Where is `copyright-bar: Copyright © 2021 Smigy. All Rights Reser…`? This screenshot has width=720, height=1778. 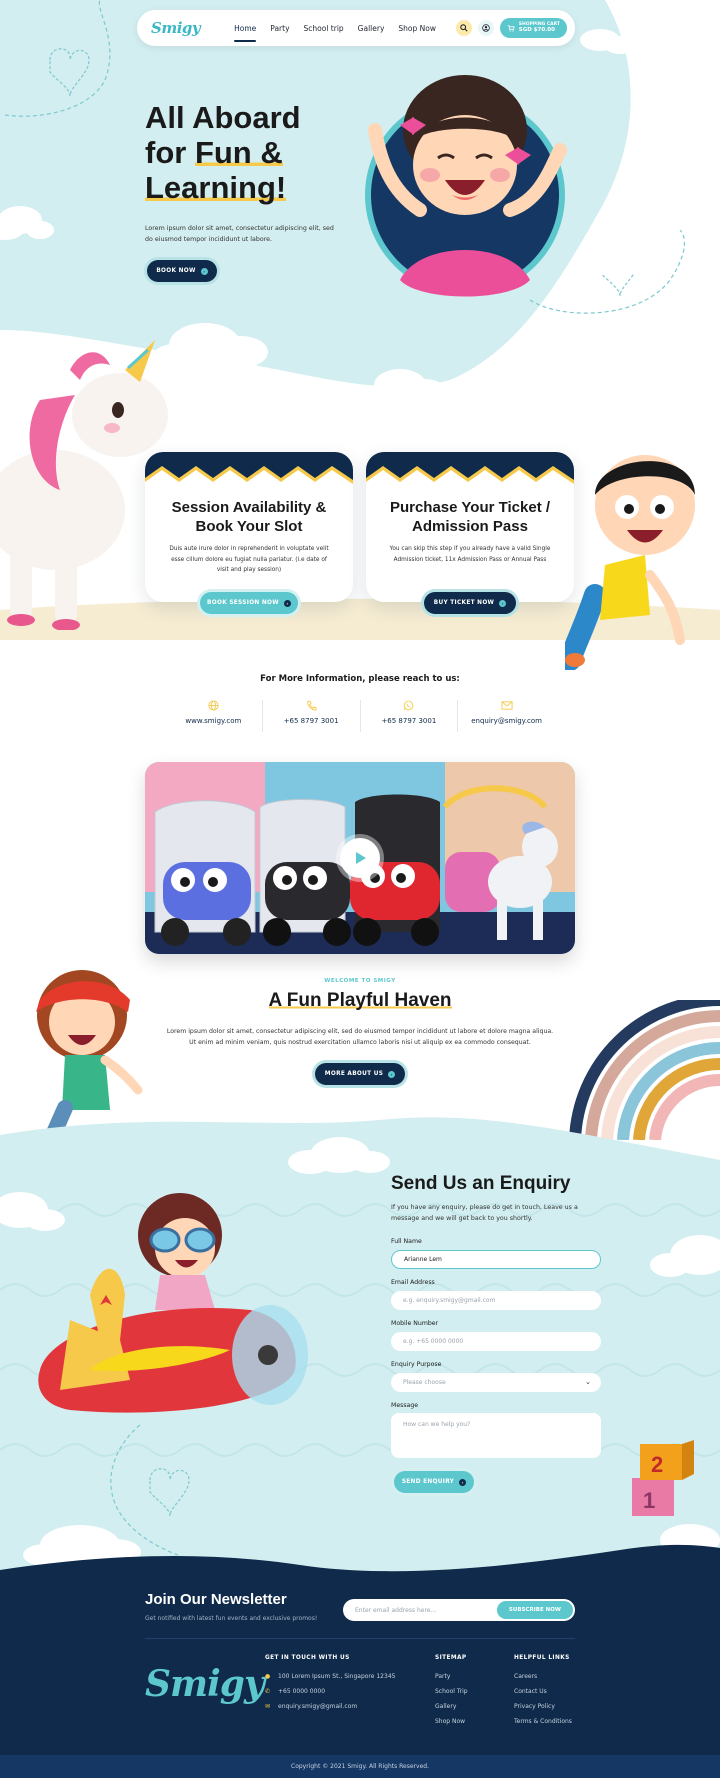
copyright-bar: Copyright © 2021 Smigy. All Rights Reser… is located at coordinates (360, 1766).